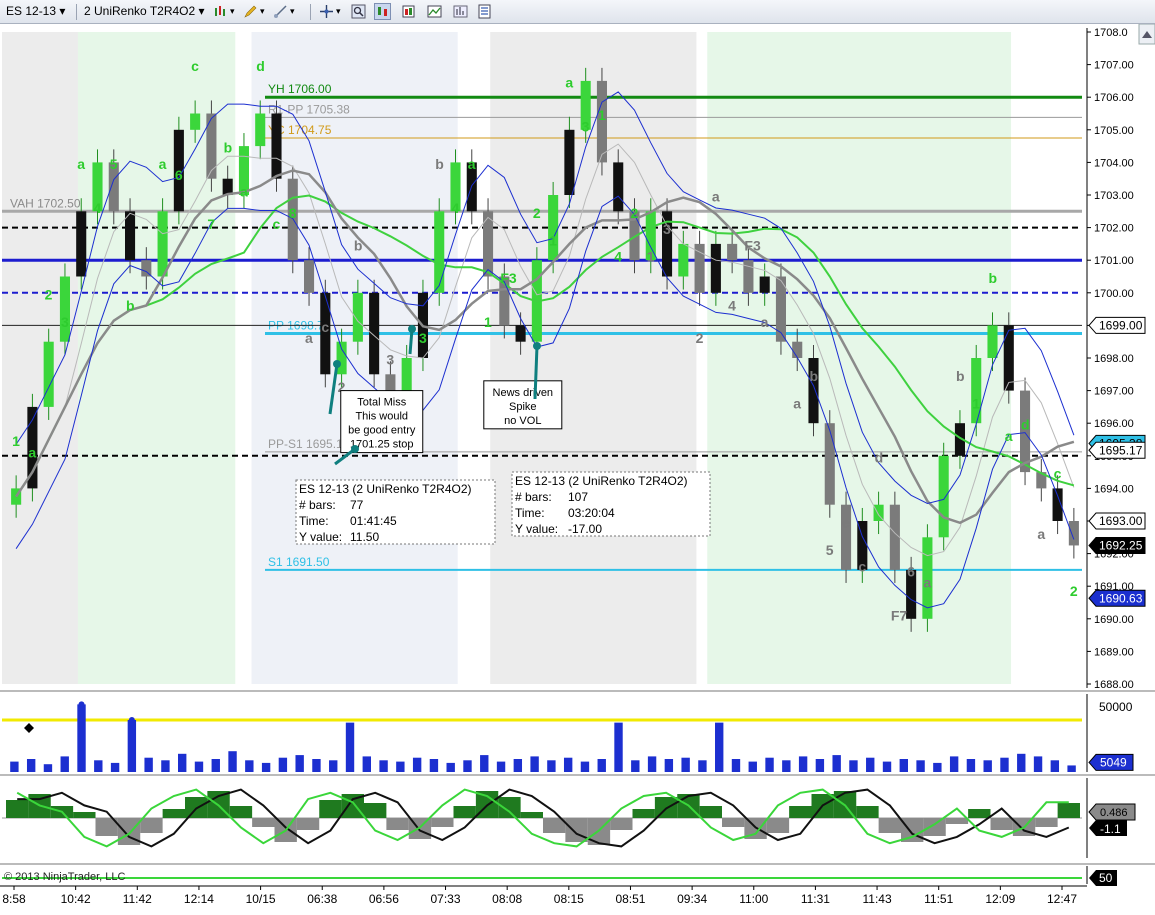 The height and width of the screenshot is (915, 1155). I want to click on time-tick-label: 08:15, so click(569, 899).